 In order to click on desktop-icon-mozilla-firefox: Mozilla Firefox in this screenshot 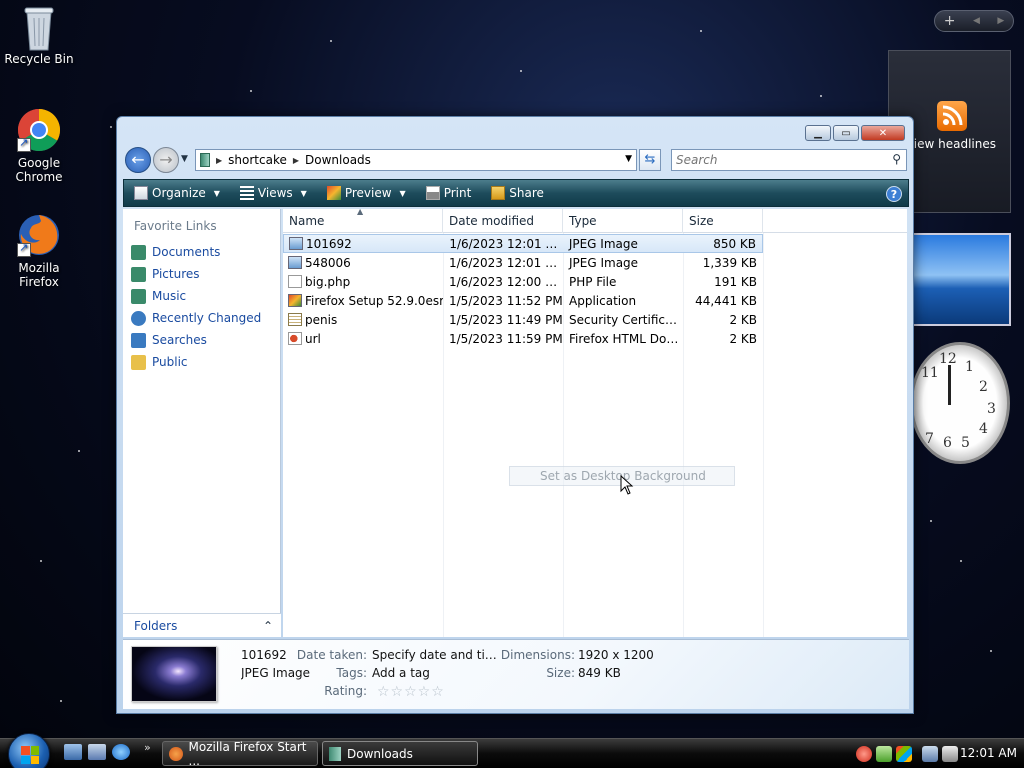, I will do `click(39, 251)`.